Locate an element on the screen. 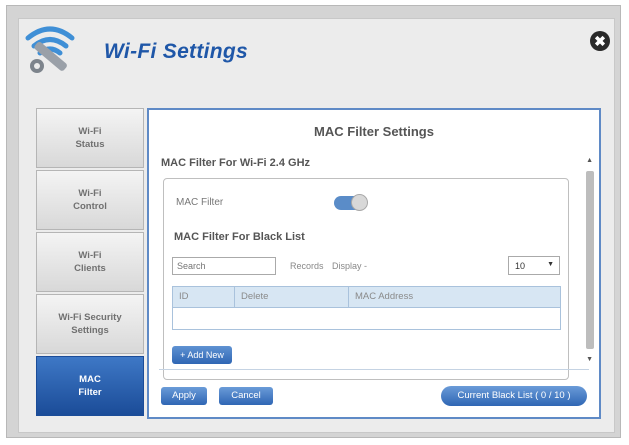 This screenshot has height=445, width=629. table-body is located at coordinates (366, 319).